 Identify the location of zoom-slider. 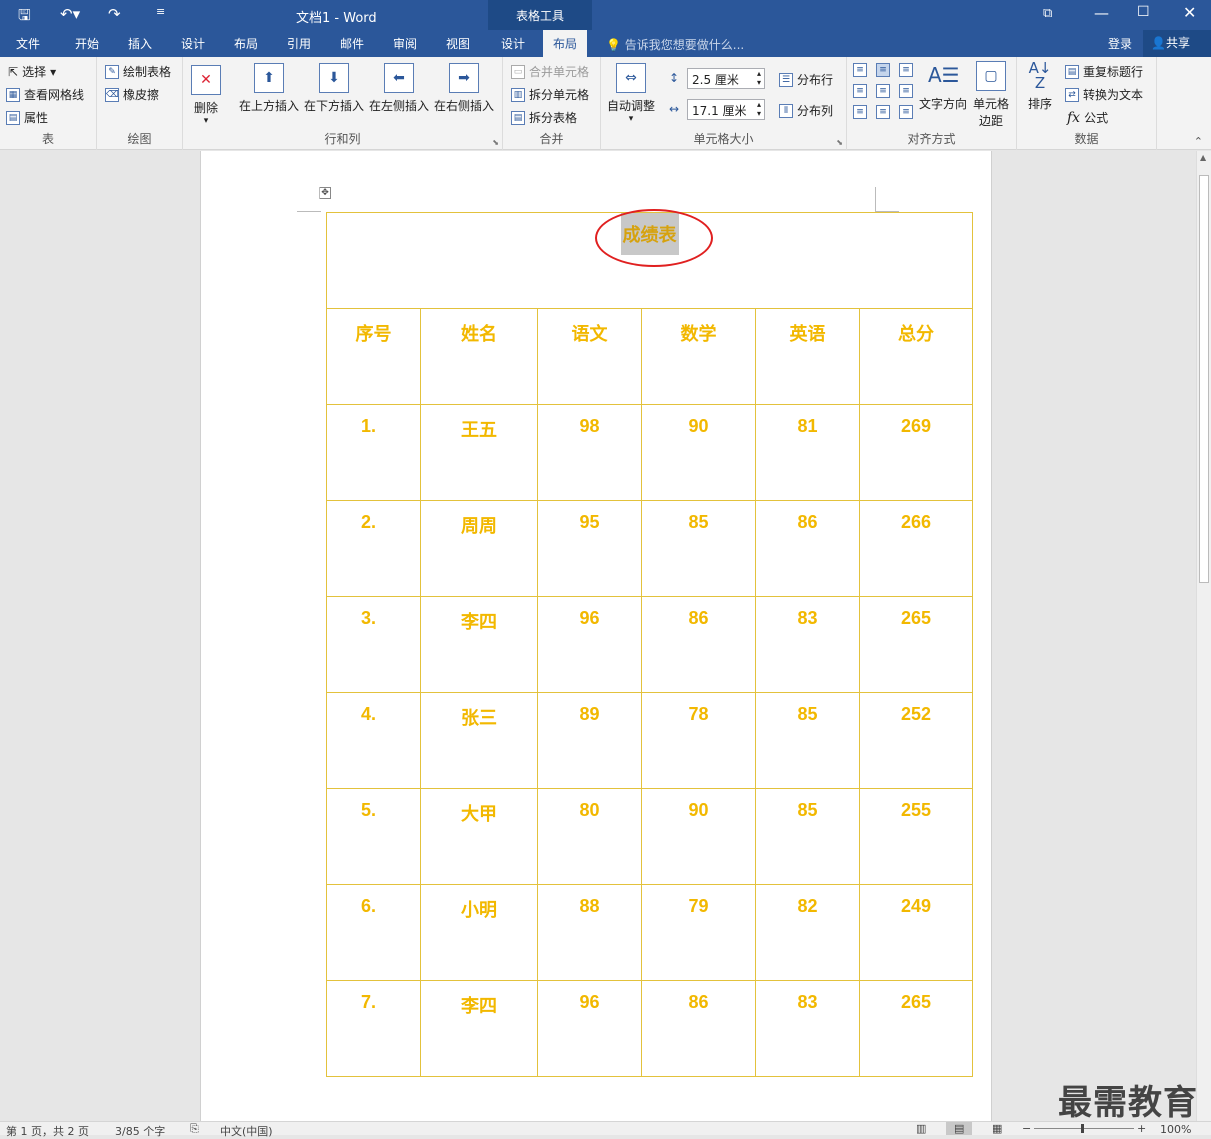
(1084, 1128).